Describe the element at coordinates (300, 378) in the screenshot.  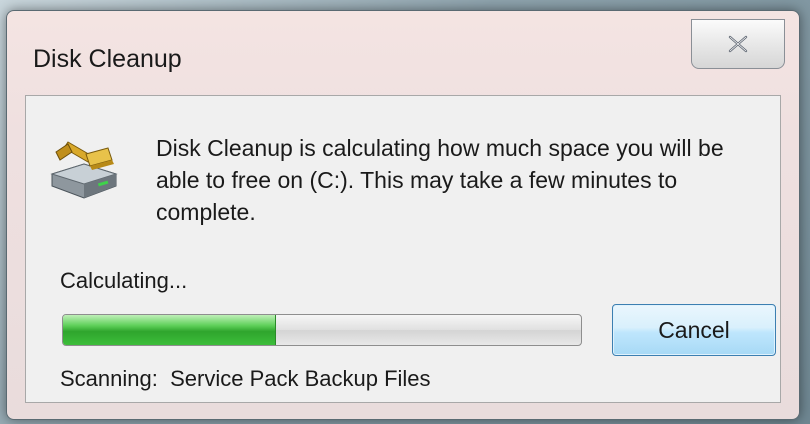
I see `scanning-item: Service Pack Backup Files` at that location.